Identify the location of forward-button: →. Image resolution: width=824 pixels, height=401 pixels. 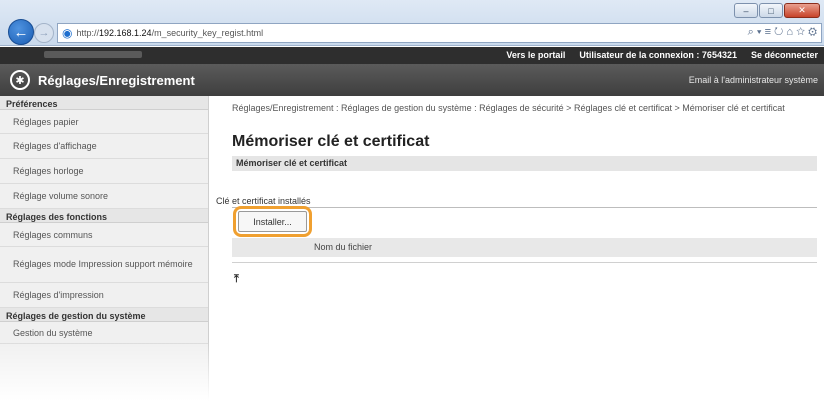
(44, 33).